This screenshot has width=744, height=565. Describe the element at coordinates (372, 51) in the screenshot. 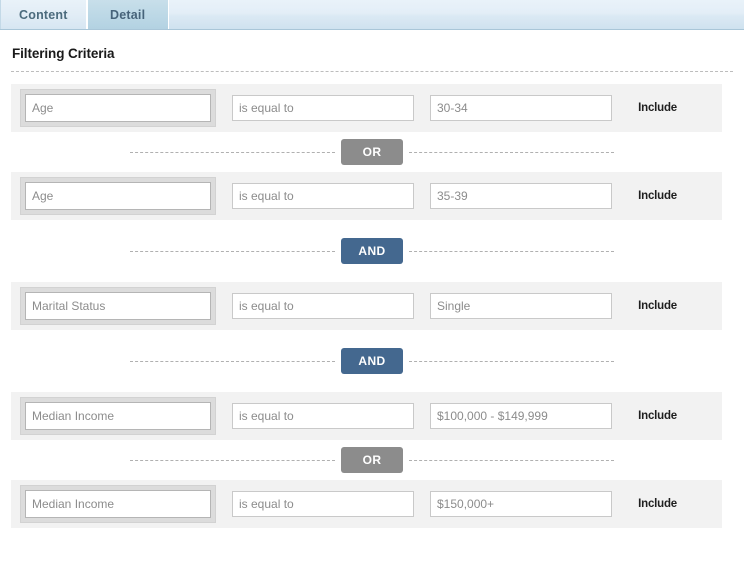

I see `filter-panel: Filtering Criteria` at that location.